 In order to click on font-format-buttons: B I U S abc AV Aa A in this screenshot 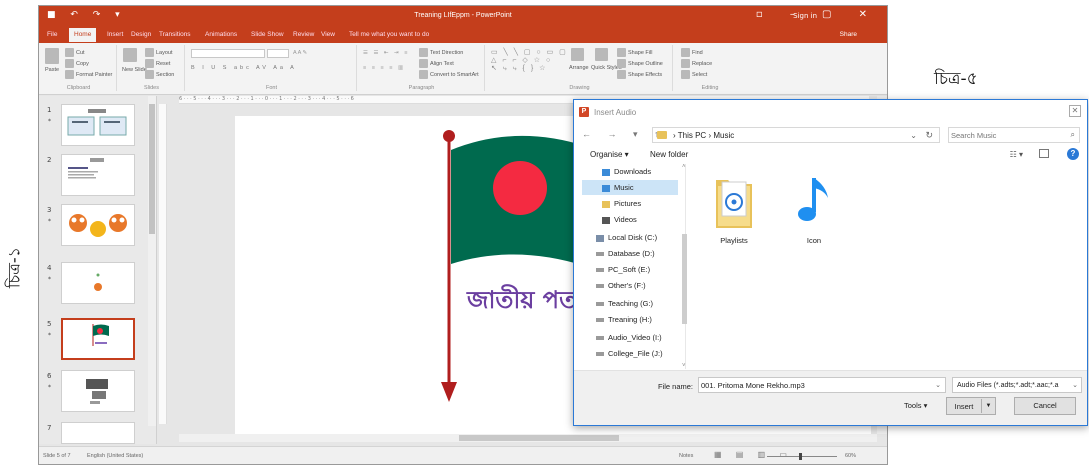, I will do `click(244, 68)`.